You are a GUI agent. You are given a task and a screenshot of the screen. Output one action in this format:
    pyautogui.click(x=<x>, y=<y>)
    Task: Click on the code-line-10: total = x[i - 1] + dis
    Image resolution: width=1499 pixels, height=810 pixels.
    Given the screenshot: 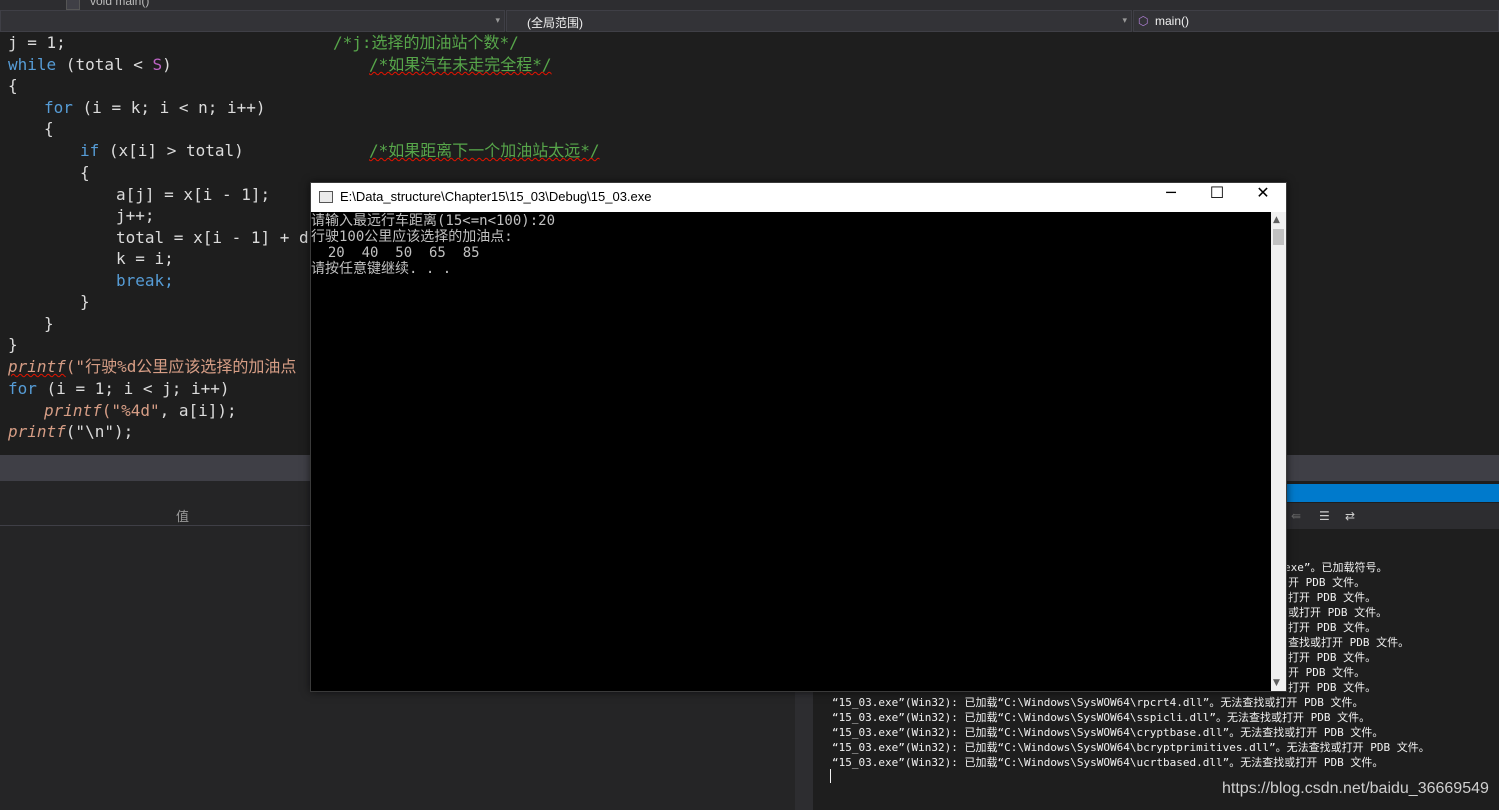 What is the action you would take?
    pyautogui.click(x=222, y=237)
    